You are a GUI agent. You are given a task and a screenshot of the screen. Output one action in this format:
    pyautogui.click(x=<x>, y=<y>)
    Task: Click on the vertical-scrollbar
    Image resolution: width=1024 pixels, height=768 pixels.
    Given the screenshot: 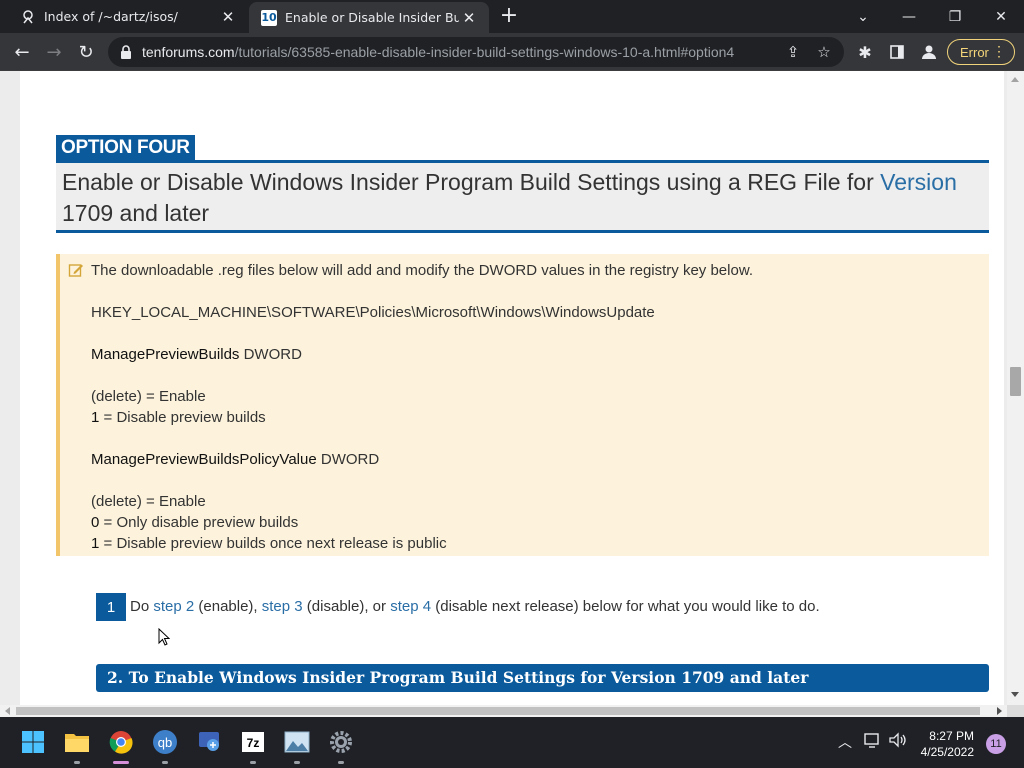 What is the action you would take?
    pyautogui.click(x=1015, y=388)
    